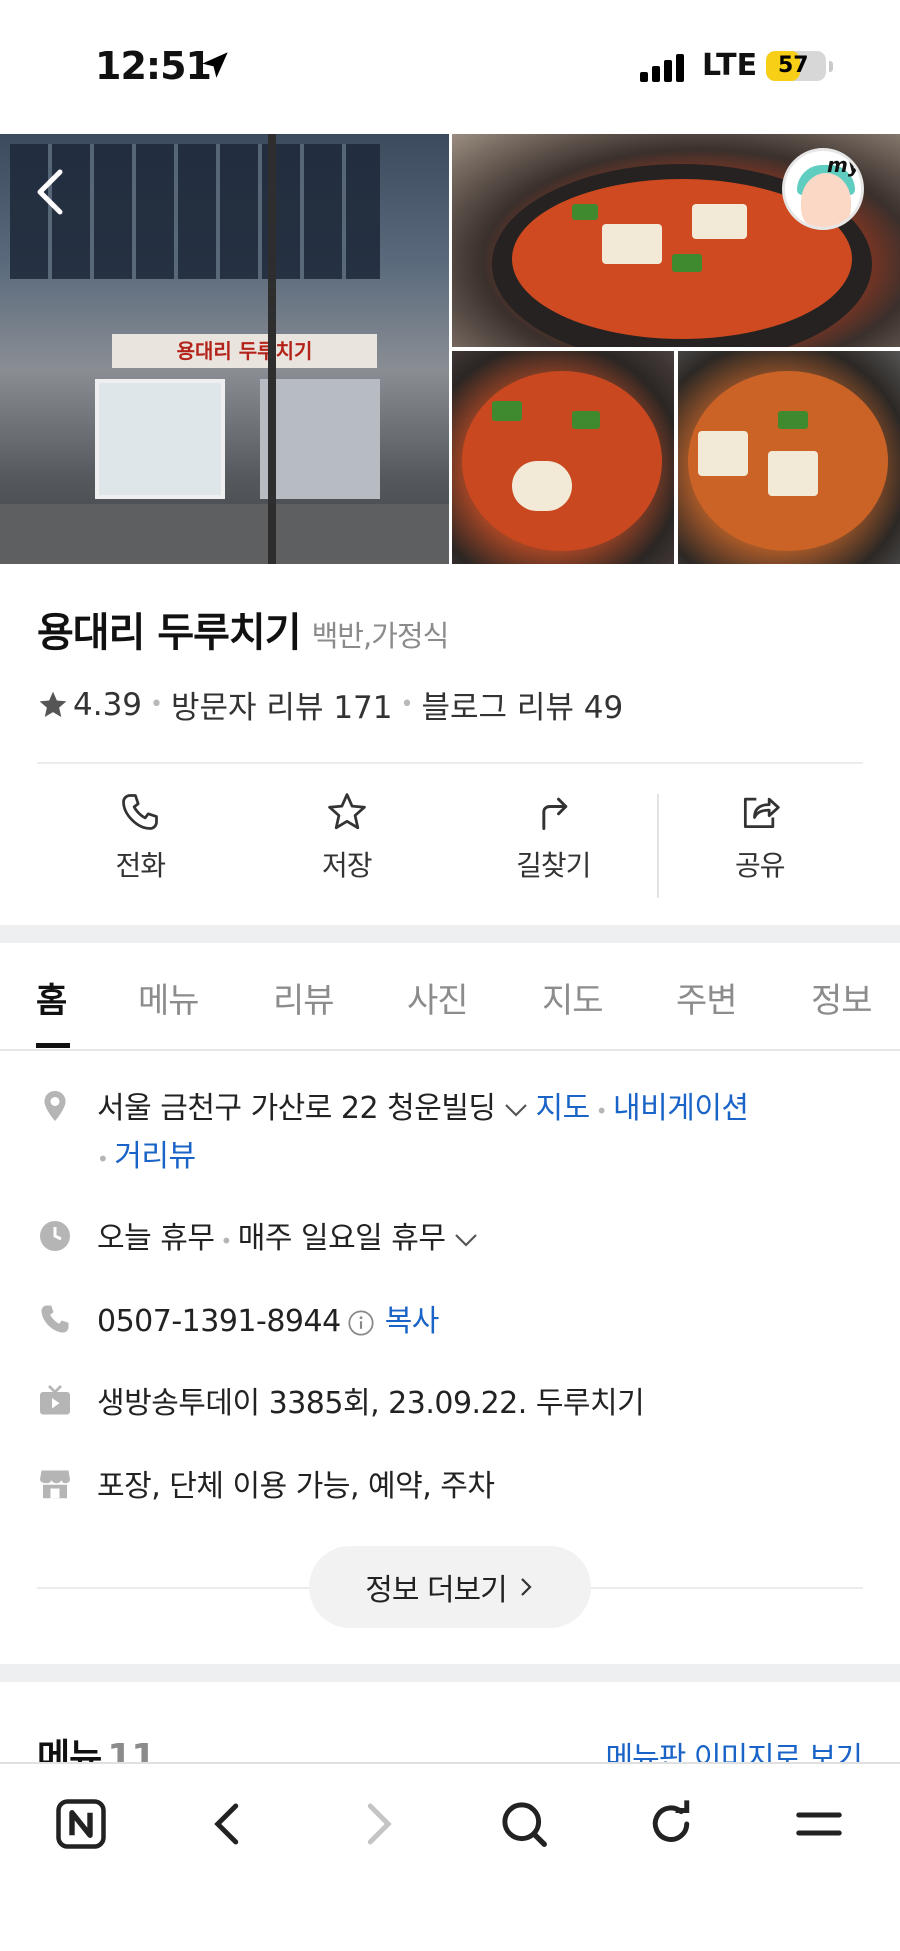 This screenshot has width=900, height=1951. What do you see at coordinates (671, 1821) in the screenshot?
I see `reload-icon` at bounding box center [671, 1821].